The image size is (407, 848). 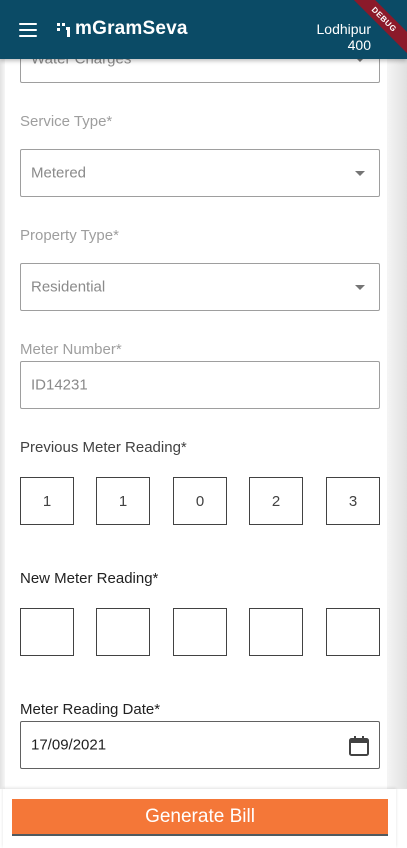 What do you see at coordinates (200, 385) in the screenshot?
I see `meter-number-field: ID14231` at bounding box center [200, 385].